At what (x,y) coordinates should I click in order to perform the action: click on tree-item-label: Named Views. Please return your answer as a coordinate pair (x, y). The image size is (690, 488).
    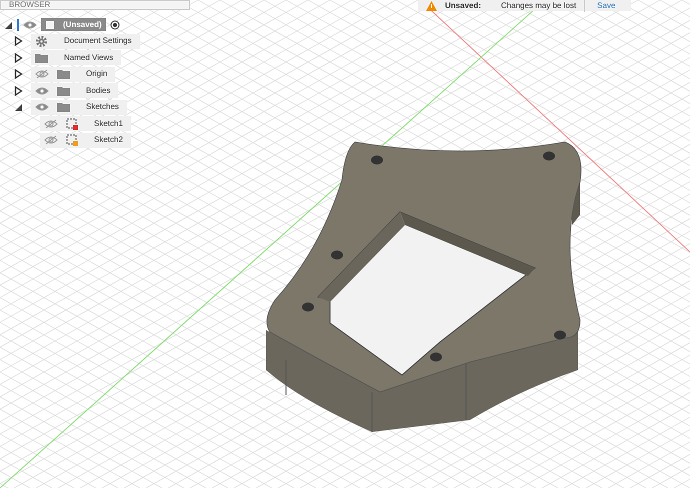
    Looking at the image, I should click on (88, 58).